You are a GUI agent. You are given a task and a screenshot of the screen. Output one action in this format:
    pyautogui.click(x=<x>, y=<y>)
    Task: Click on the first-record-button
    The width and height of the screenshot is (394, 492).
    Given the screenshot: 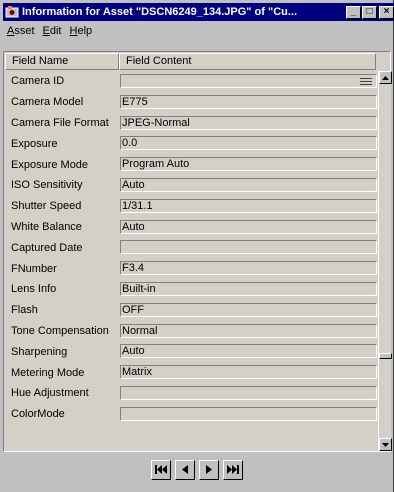 What is the action you would take?
    pyautogui.click(x=161, y=469)
    